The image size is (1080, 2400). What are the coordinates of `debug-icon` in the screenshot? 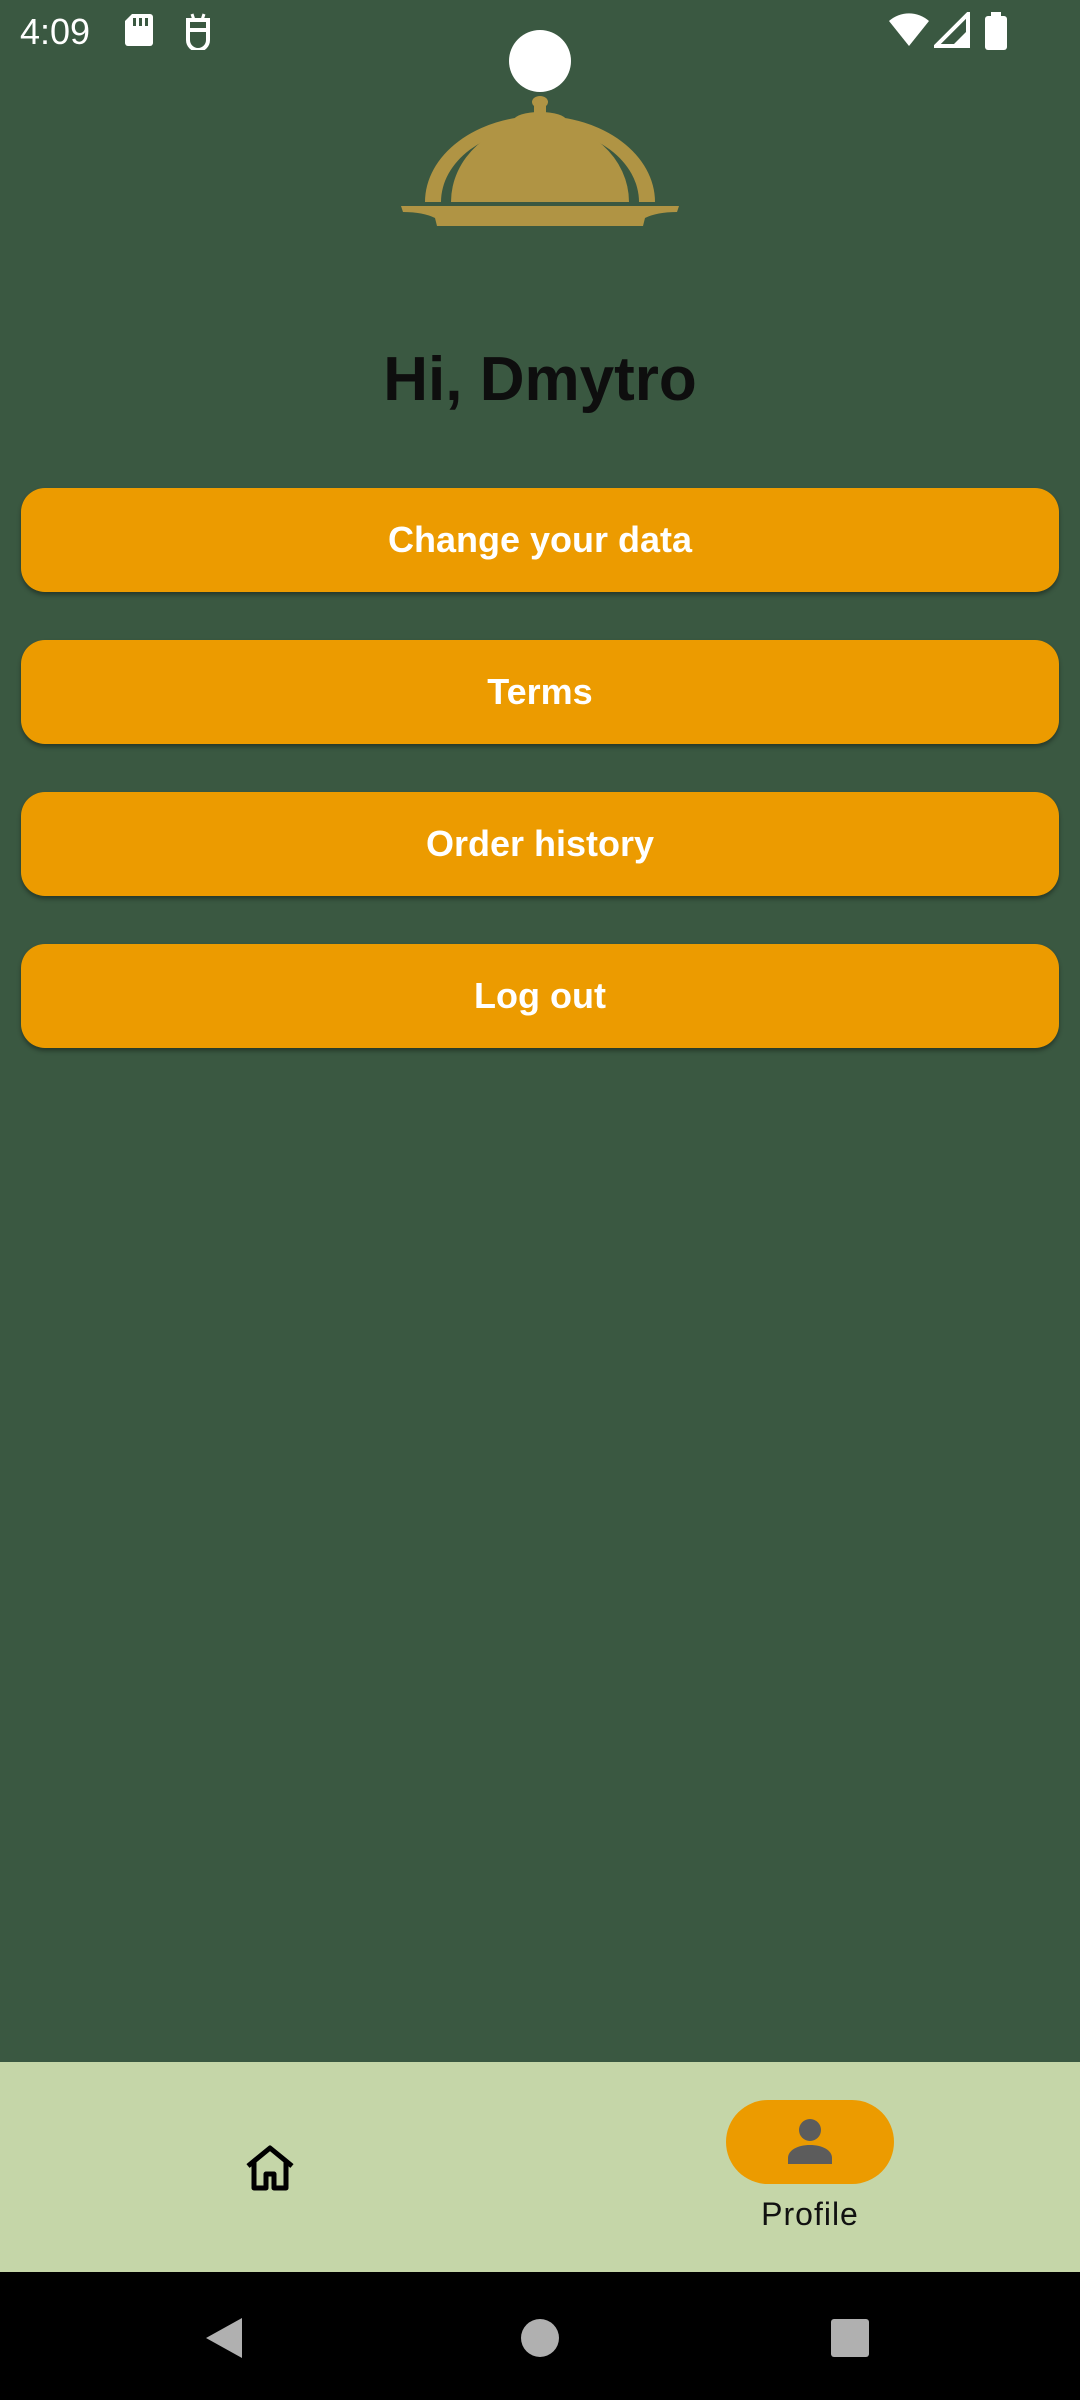 It's located at (198, 33).